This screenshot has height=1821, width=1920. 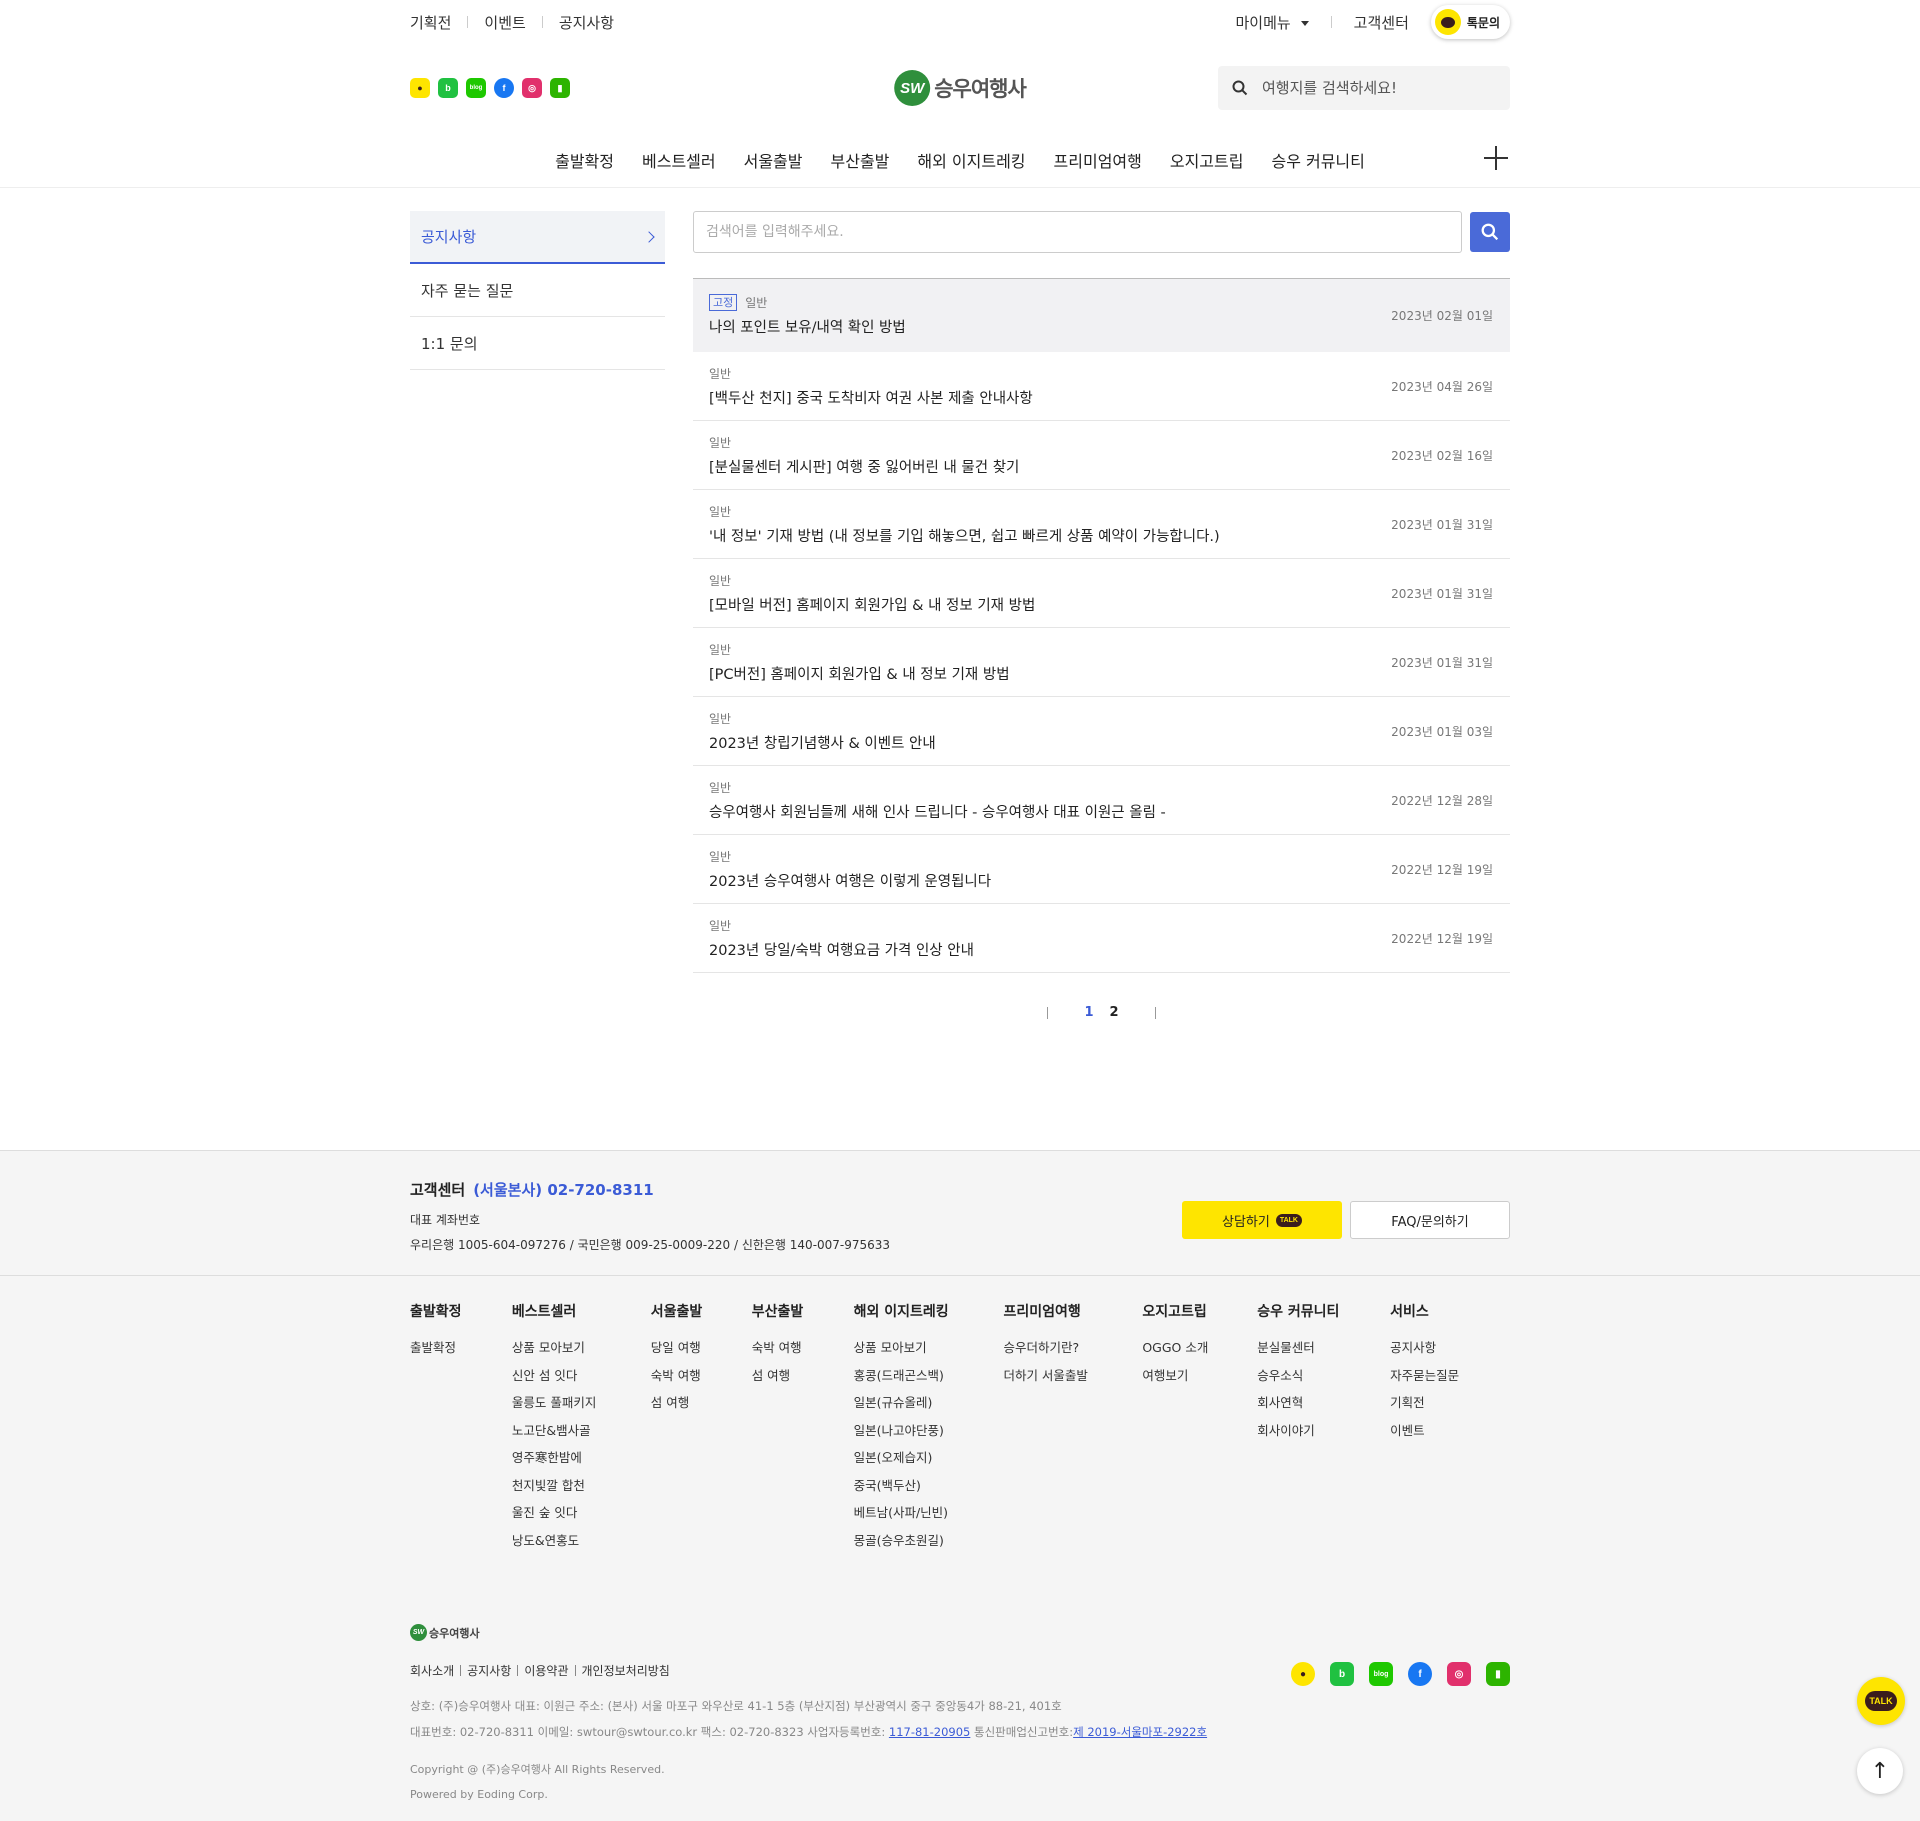 What do you see at coordinates (1207, 160) in the screenshot?
I see `nav-oggo: 오지고트립` at bounding box center [1207, 160].